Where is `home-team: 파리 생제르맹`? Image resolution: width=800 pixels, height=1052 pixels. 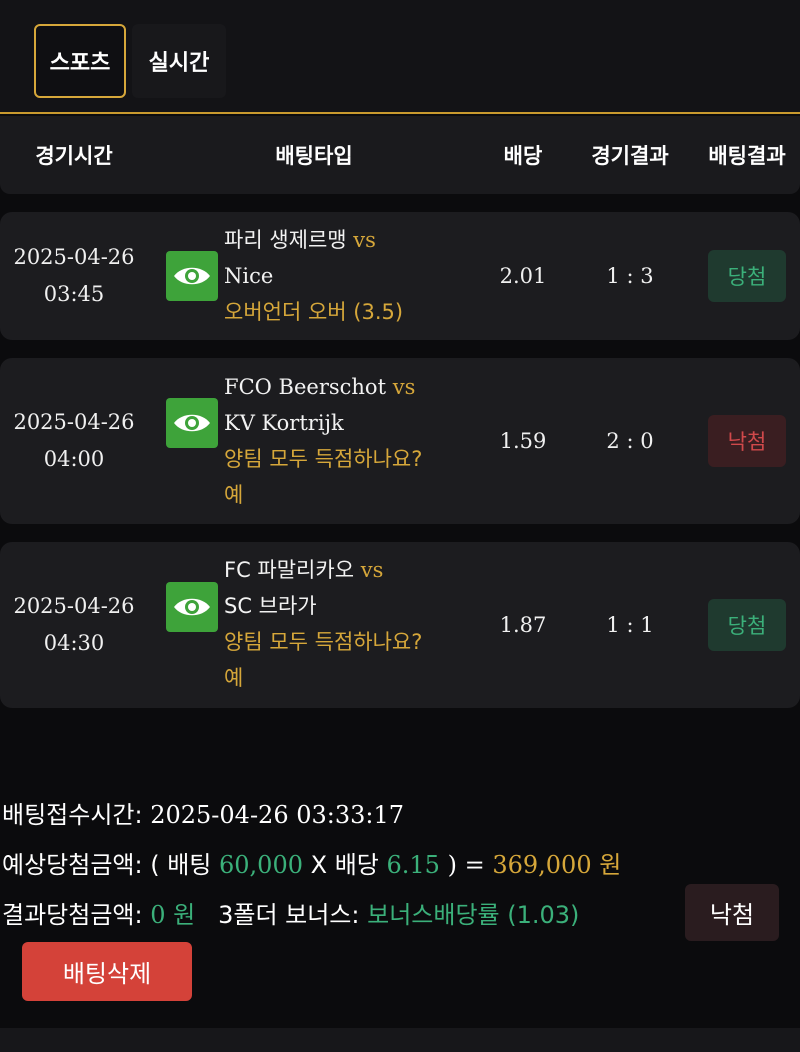
home-team: 파리 생제르맹 is located at coordinates (285, 240).